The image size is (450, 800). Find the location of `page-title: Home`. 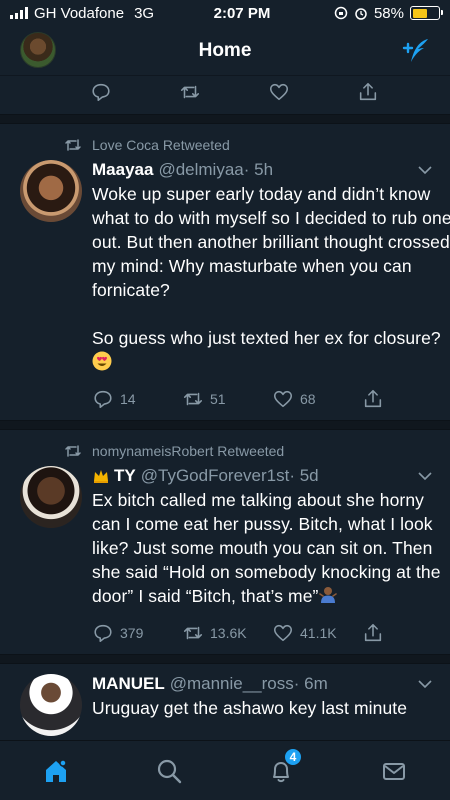

page-title: Home is located at coordinates (225, 50).